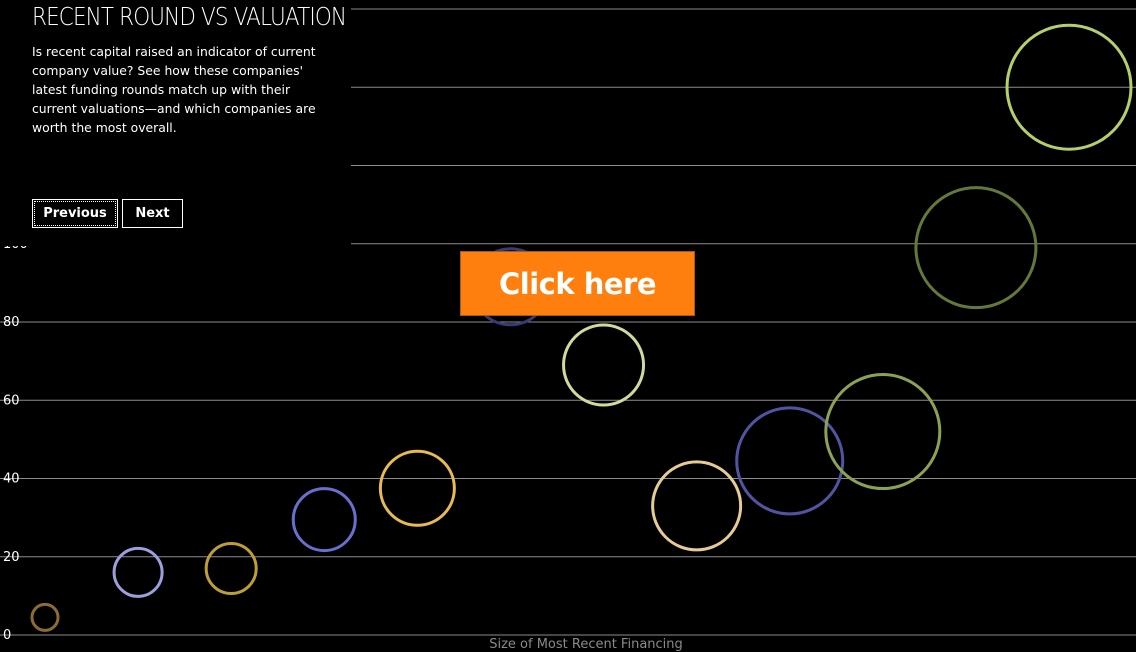 The image size is (1136, 652). I want to click on previous-button: Previous, so click(75, 213).